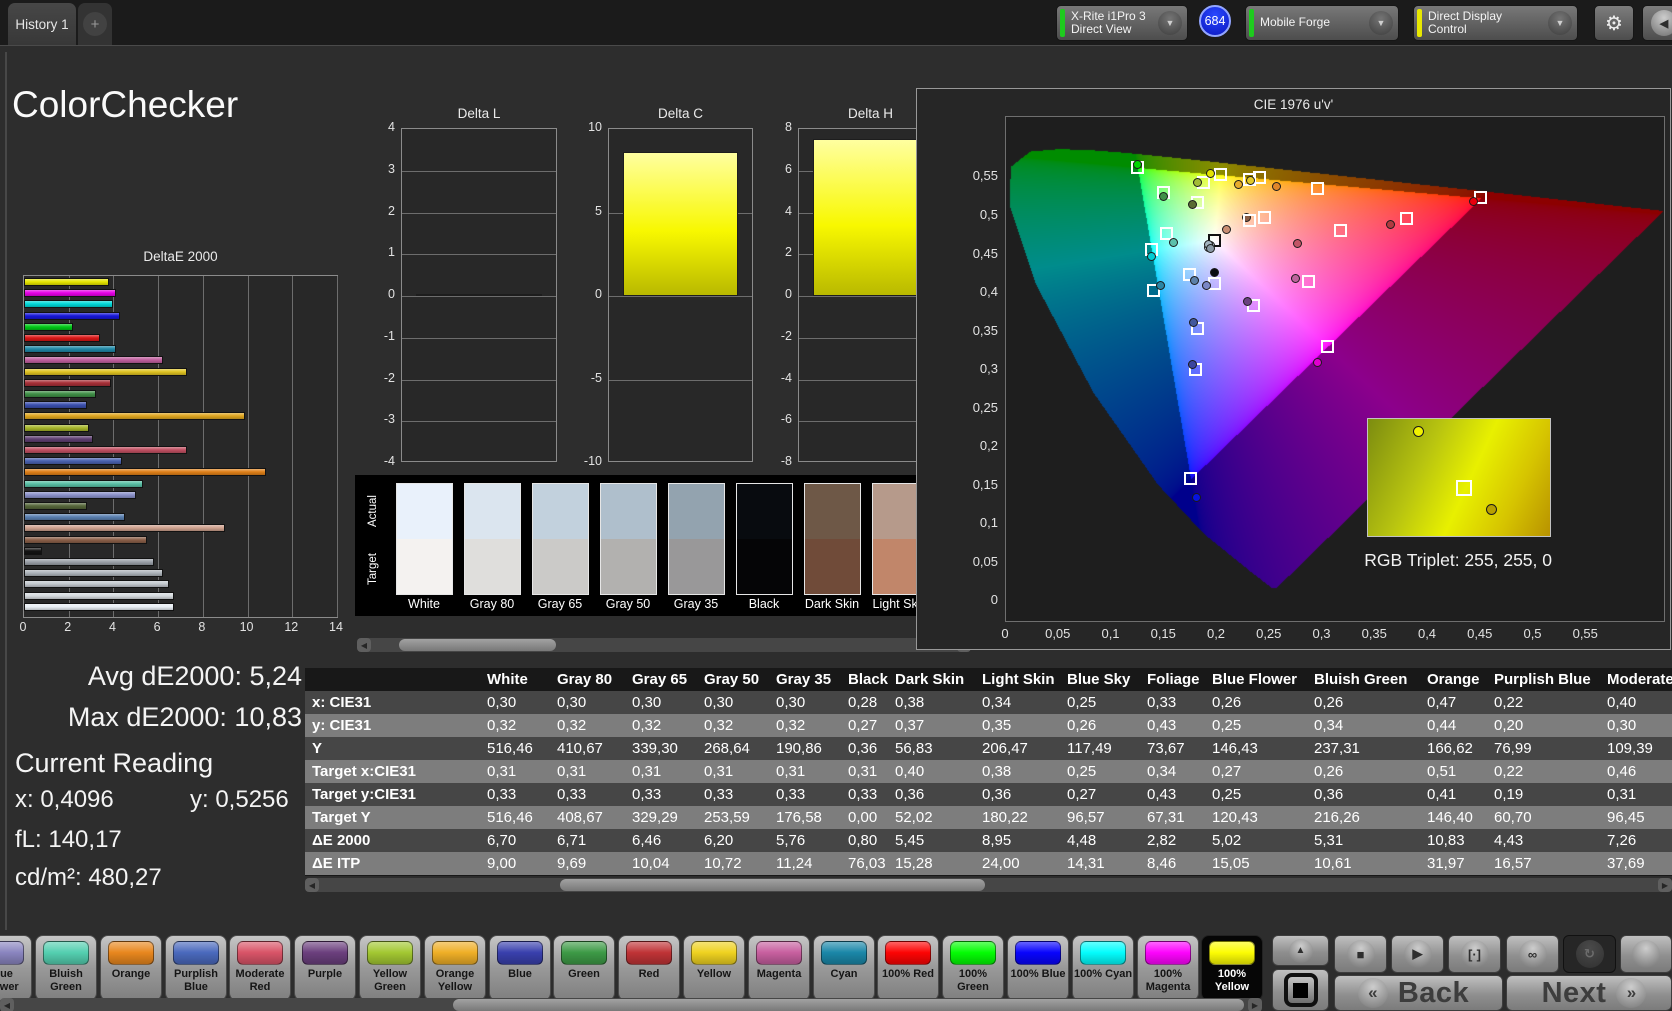  Describe the element at coordinates (649, 974) in the screenshot. I see `patch-button-label: Red` at that location.